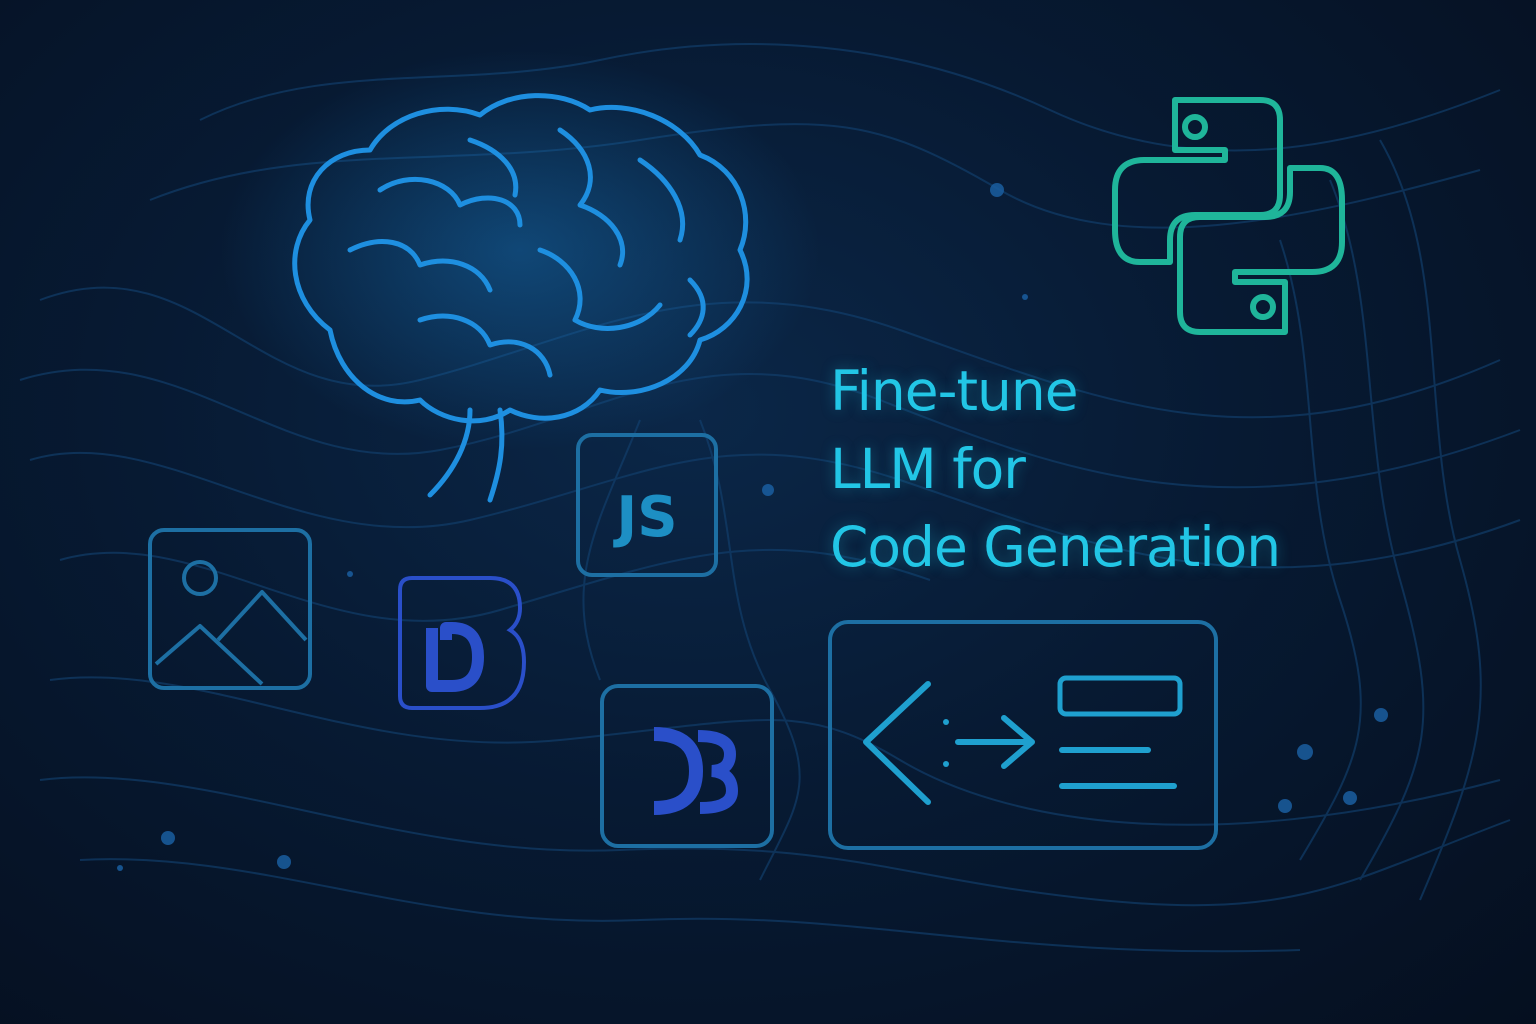 The height and width of the screenshot is (1024, 1536). Describe the element at coordinates (230, 609) in the screenshot. I see `image-icon` at that location.